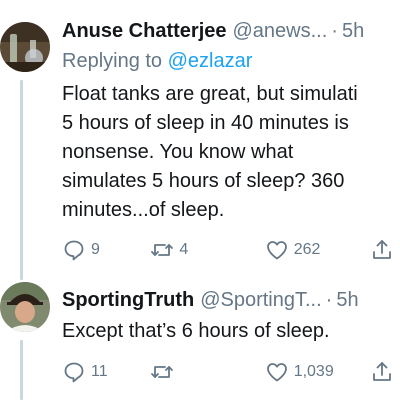 The width and height of the screenshot is (400, 400). What do you see at coordinates (196, 331) in the screenshot?
I see `tweet-text: Except that’s 6 hours of sleep.` at bounding box center [196, 331].